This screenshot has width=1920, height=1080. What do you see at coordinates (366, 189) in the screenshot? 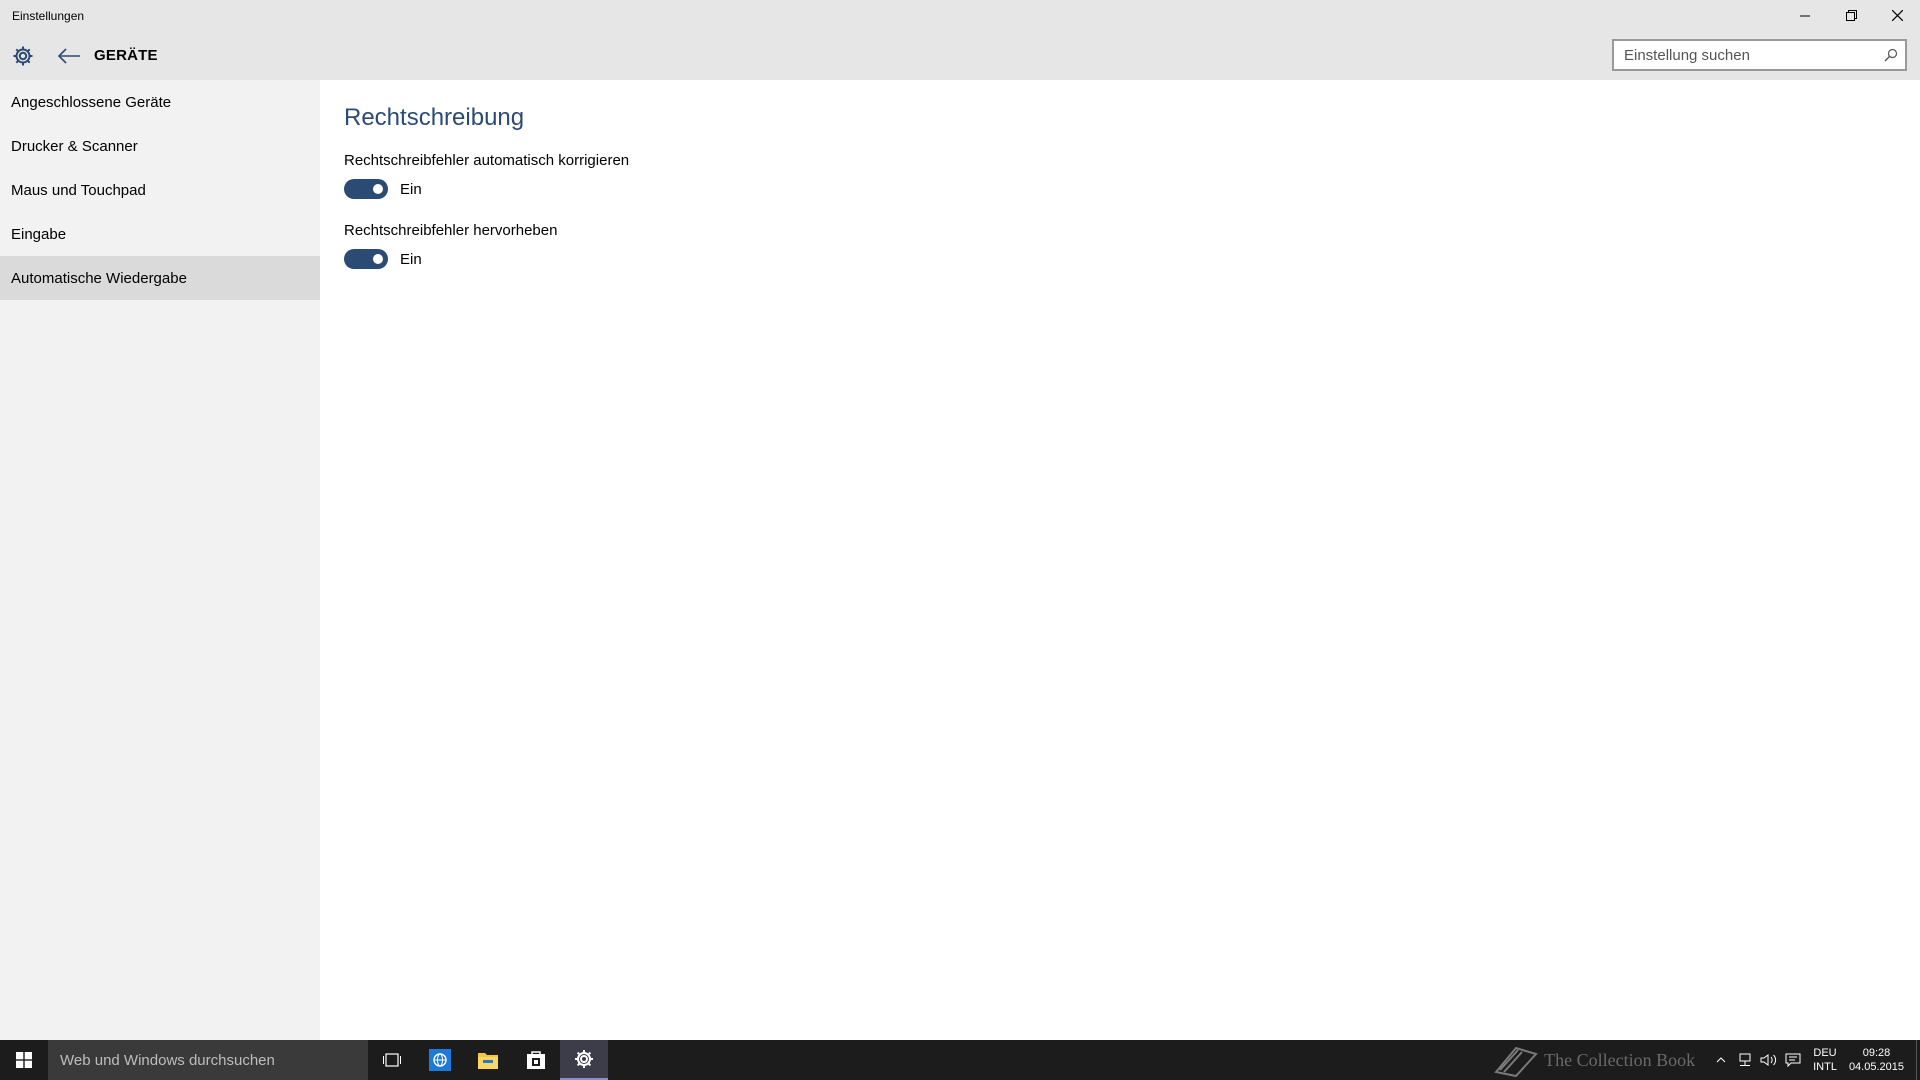
I see `autocorrect-toggle` at bounding box center [366, 189].